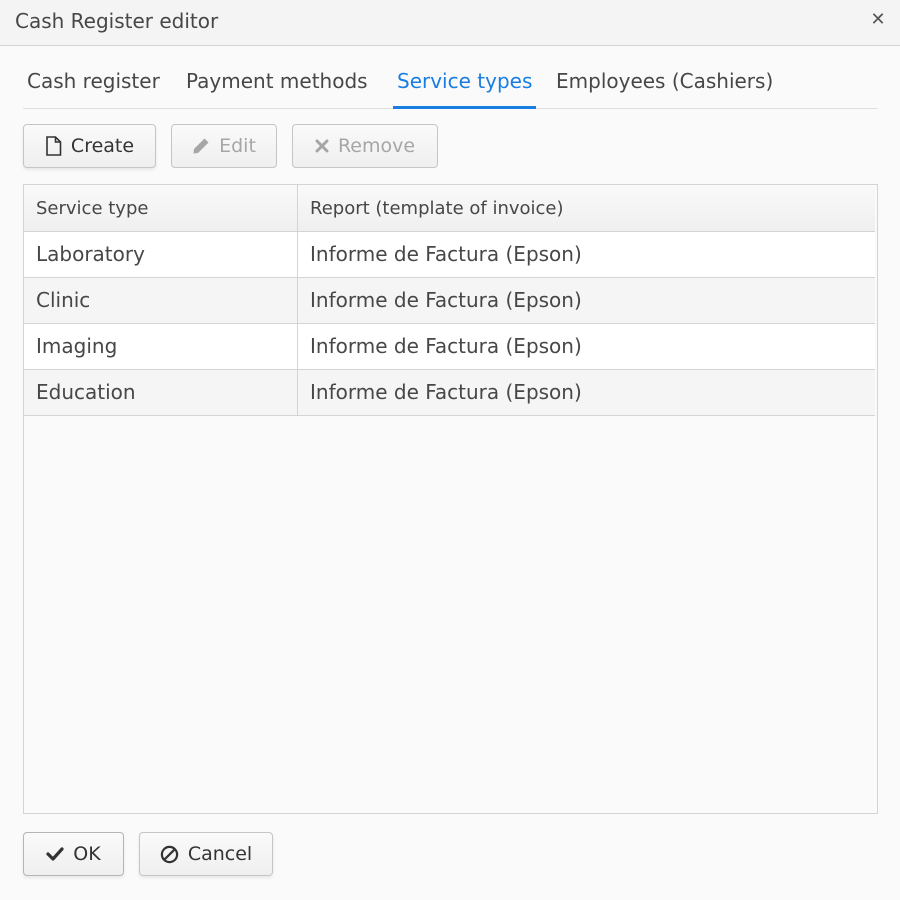  I want to click on x-icon, so click(322, 146).